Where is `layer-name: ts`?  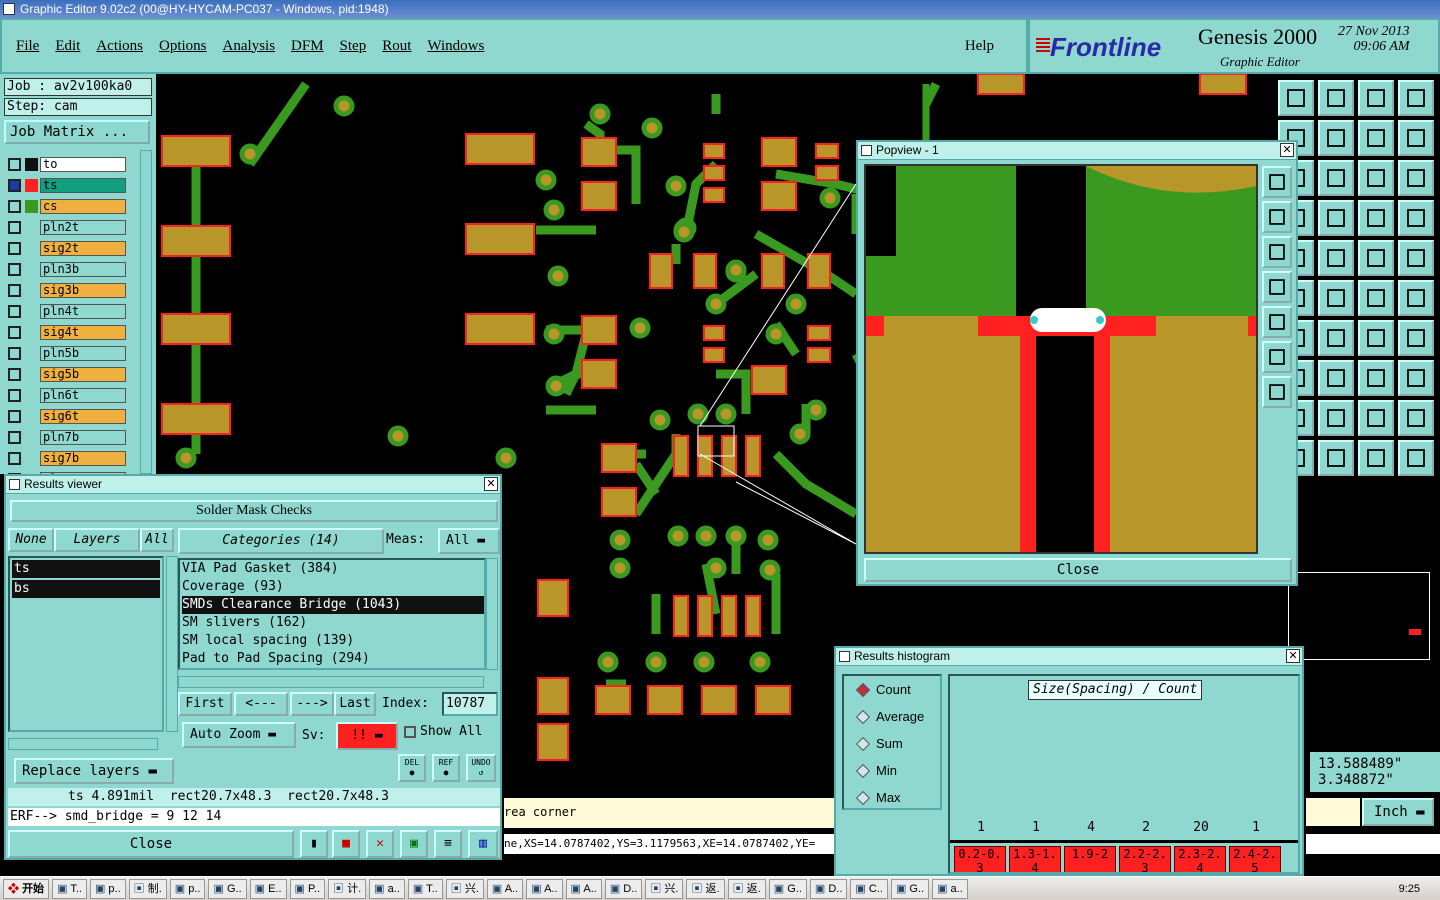 layer-name: ts is located at coordinates (83, 185).